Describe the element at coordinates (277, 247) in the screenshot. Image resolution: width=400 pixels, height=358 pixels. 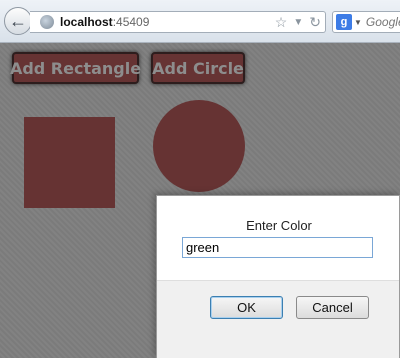
I see `color-input` at that location.